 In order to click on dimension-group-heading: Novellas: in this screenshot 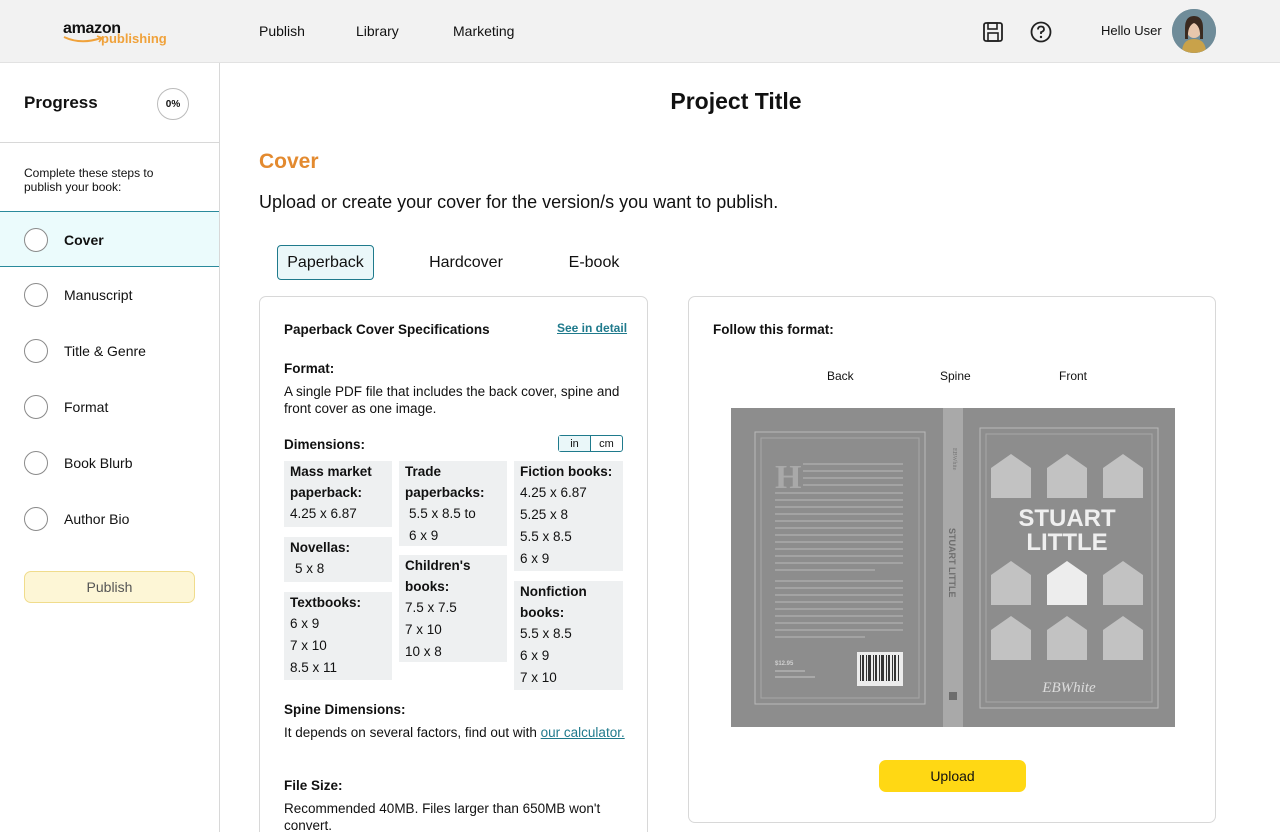, I will do `click(320, 547)`.